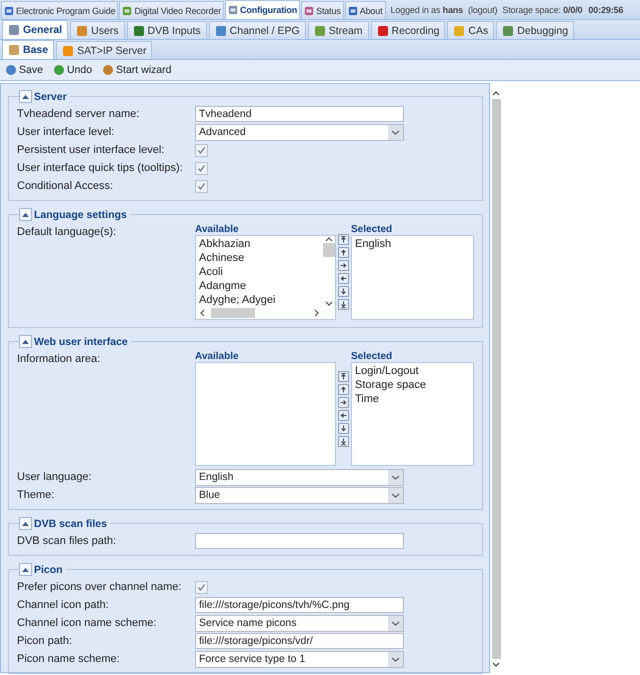 The height and width of the screenshot is (675, 640). What do you see at coordinates (299, 541) in the screenshot?
I see `text-field` at bounding box center [299, 541].